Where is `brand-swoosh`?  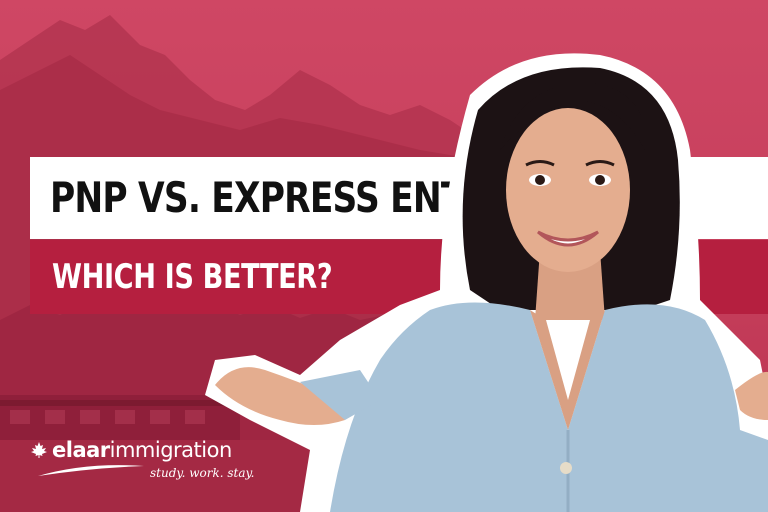 brand-swoosh is located at coordinates (91, 470).